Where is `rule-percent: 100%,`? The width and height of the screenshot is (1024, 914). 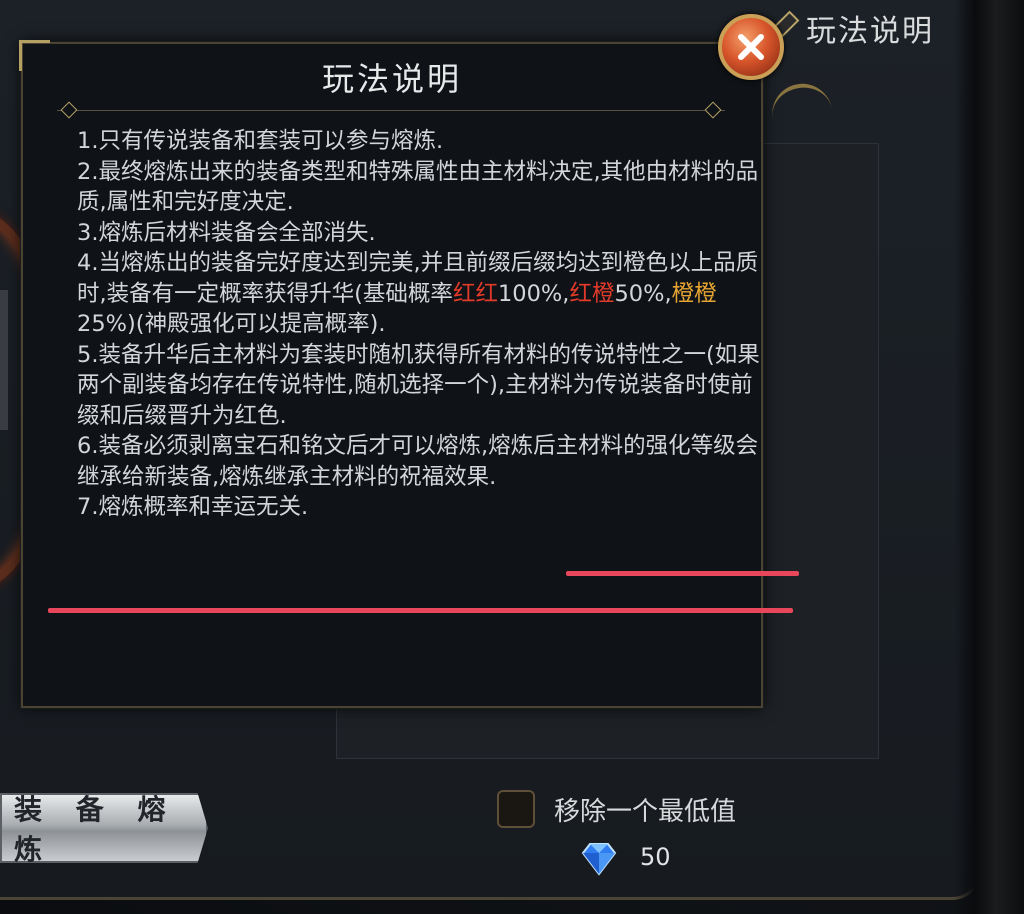 rule-percent: 100%, is located at coordinates (533, 293).